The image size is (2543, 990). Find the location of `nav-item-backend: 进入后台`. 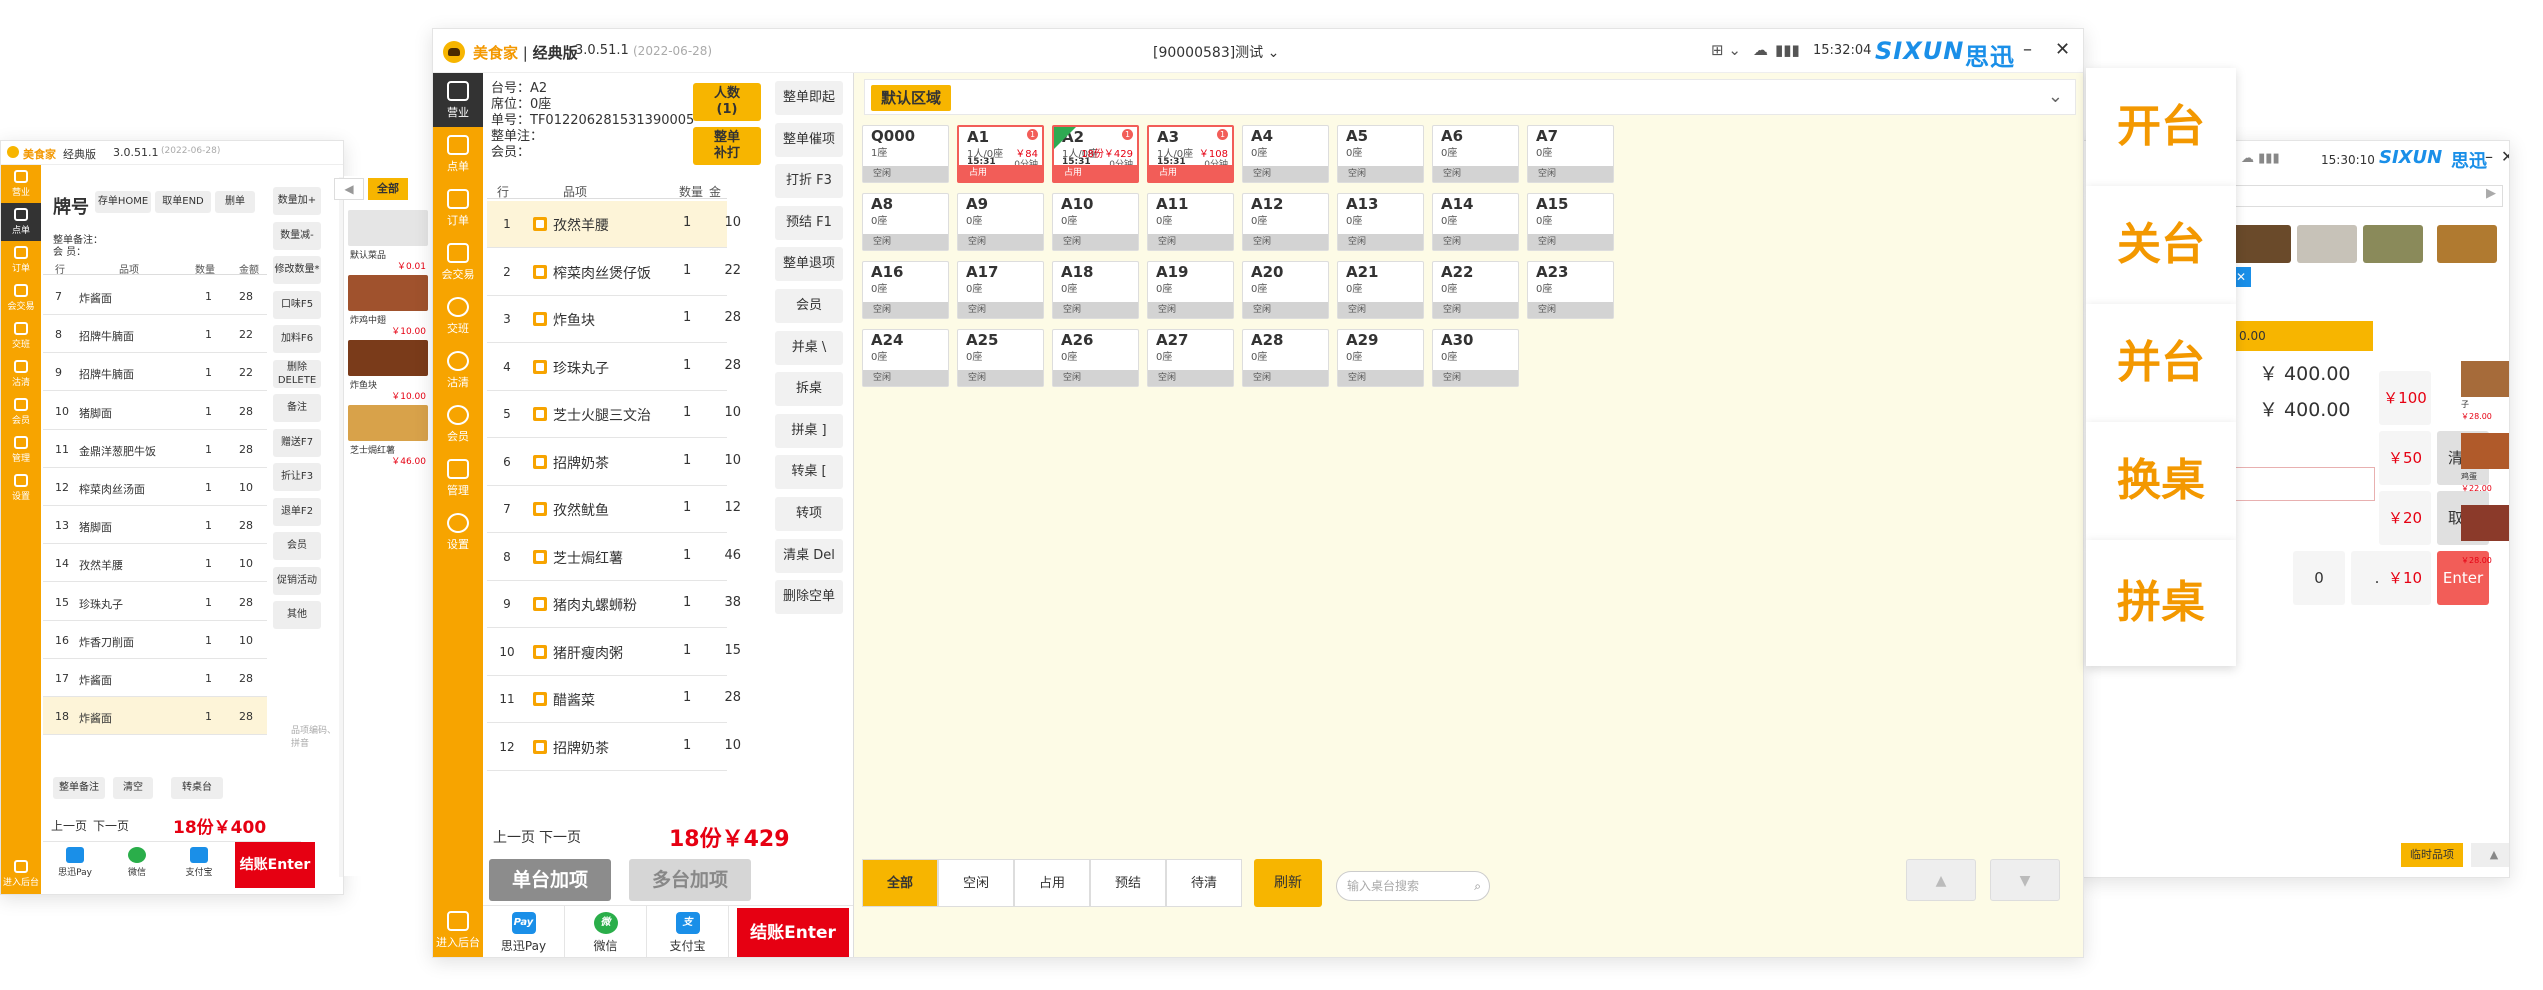

nav-item-backend: 进入后台 is located at coordinates (458, 930).